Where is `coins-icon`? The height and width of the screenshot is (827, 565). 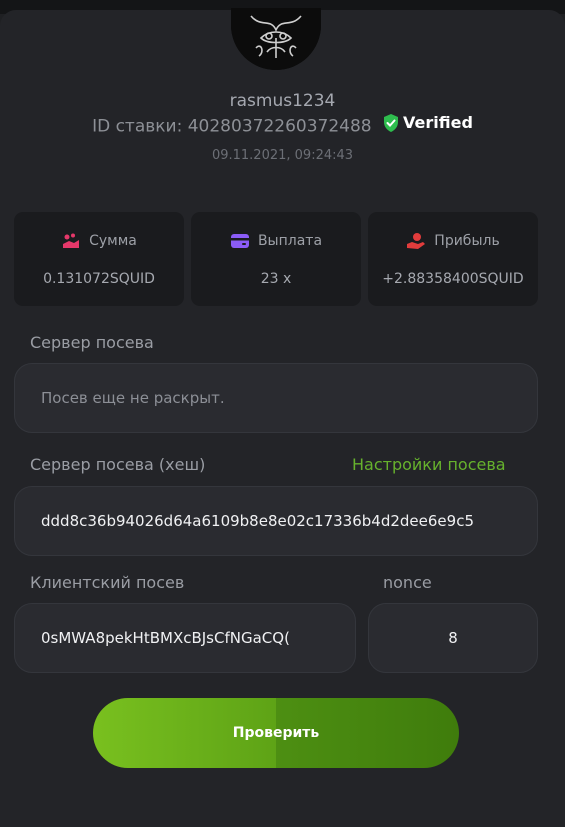 coins-icon is located at coordinates (71, 240).